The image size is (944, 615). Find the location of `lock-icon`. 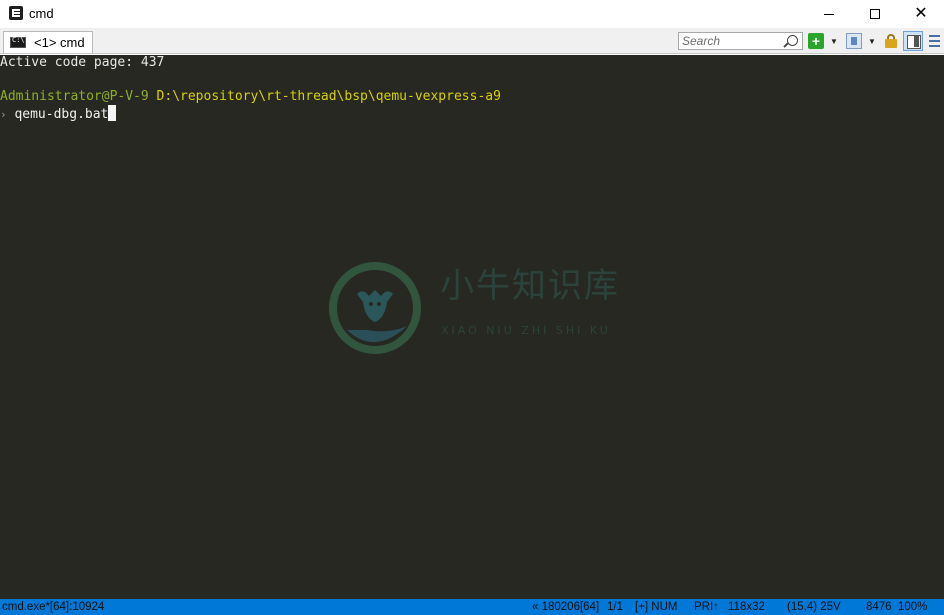

lock-icon is located at coordinates (891, 41).